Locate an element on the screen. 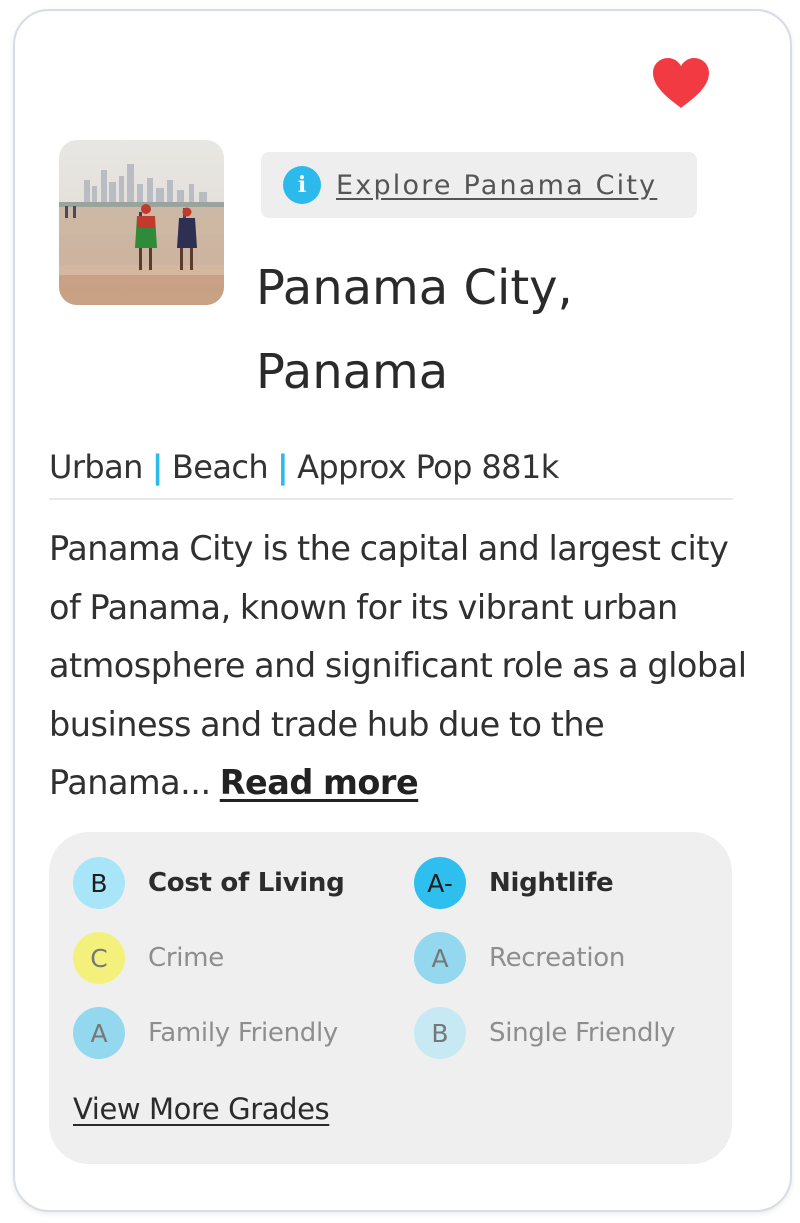 This screenshot has width=800, height=1223. grade-cost-of-living: B Cost of Living is located at coordinates (209, 883).